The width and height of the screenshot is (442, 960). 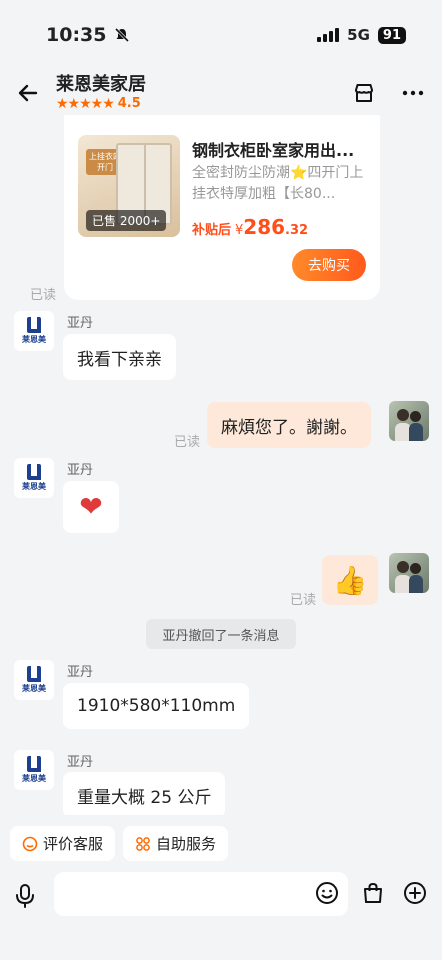 I want to click on arrow-left-icon, so click(x=28, y=92).